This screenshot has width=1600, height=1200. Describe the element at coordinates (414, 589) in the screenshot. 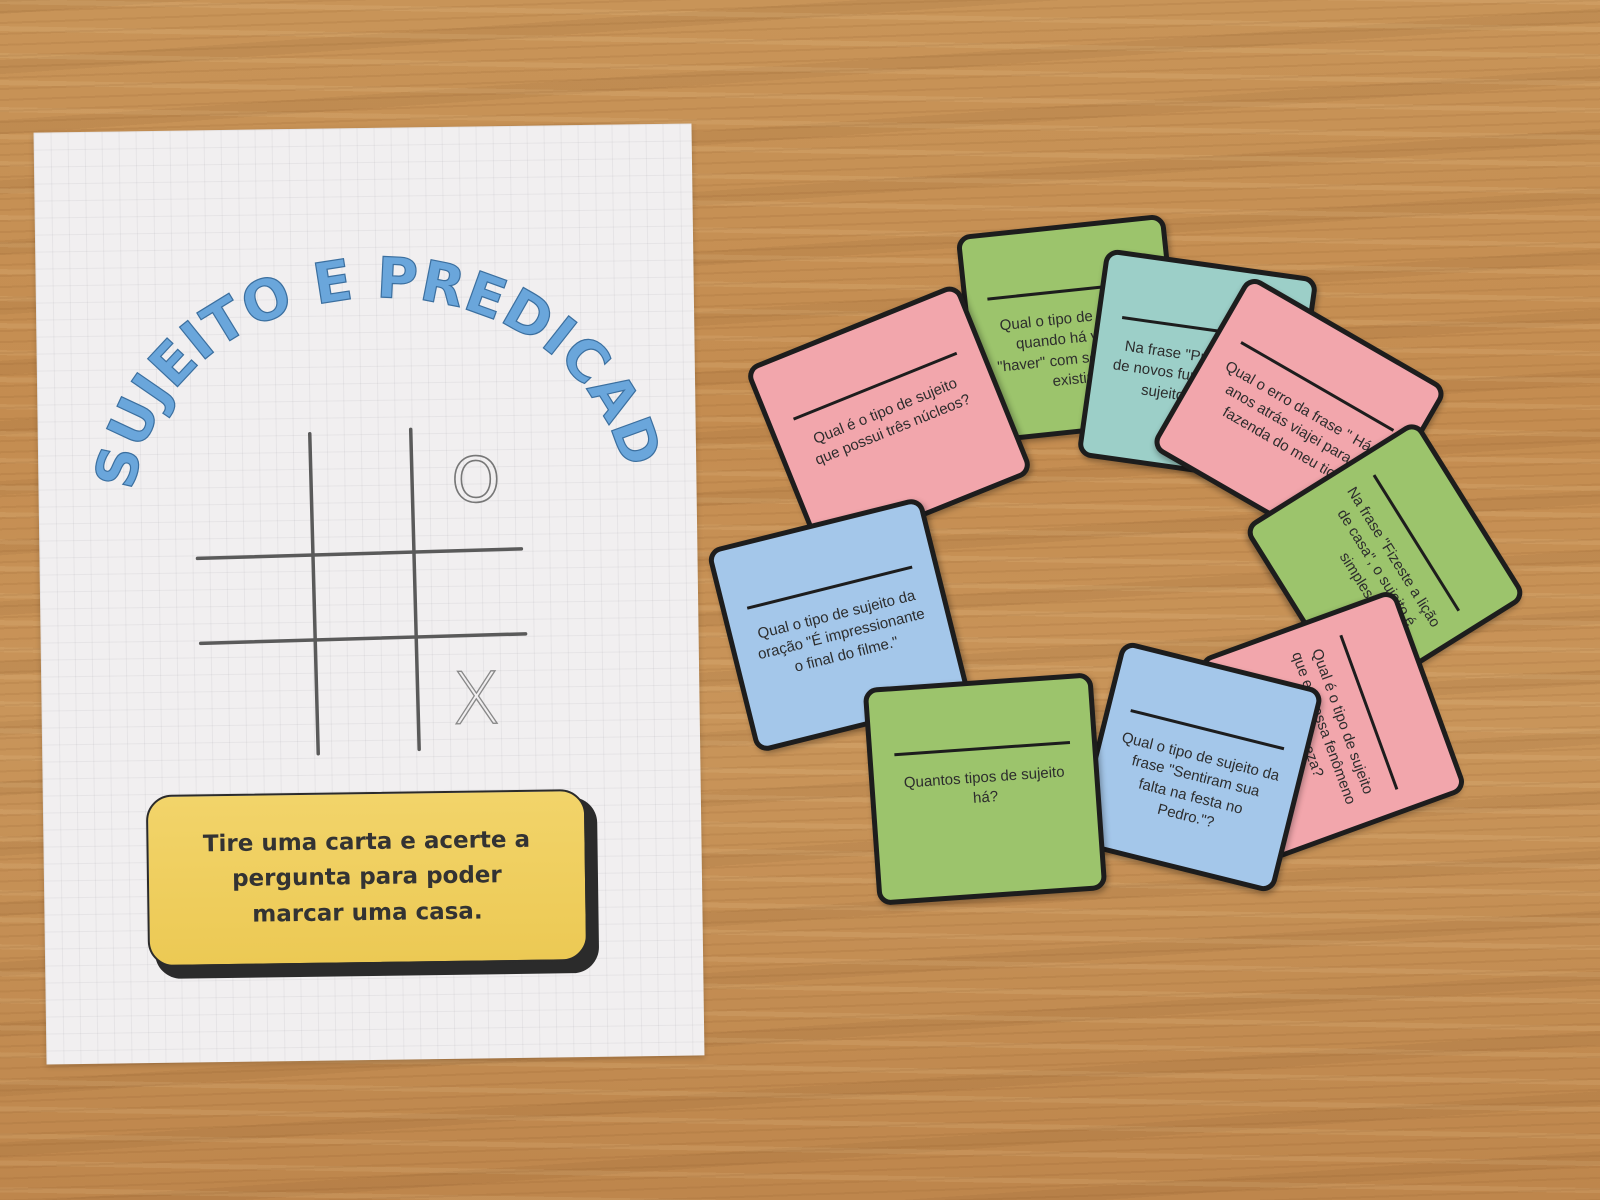

I see `board-line-v2` at that location.